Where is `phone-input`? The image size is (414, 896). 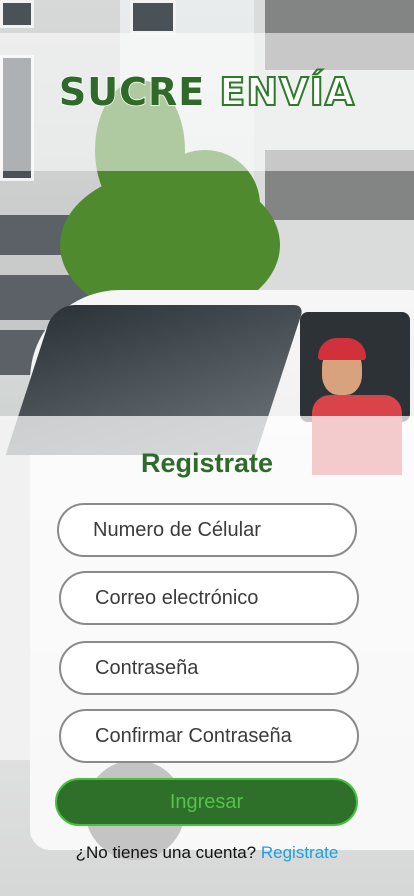 phone-input is located at coordinates (223, 530).